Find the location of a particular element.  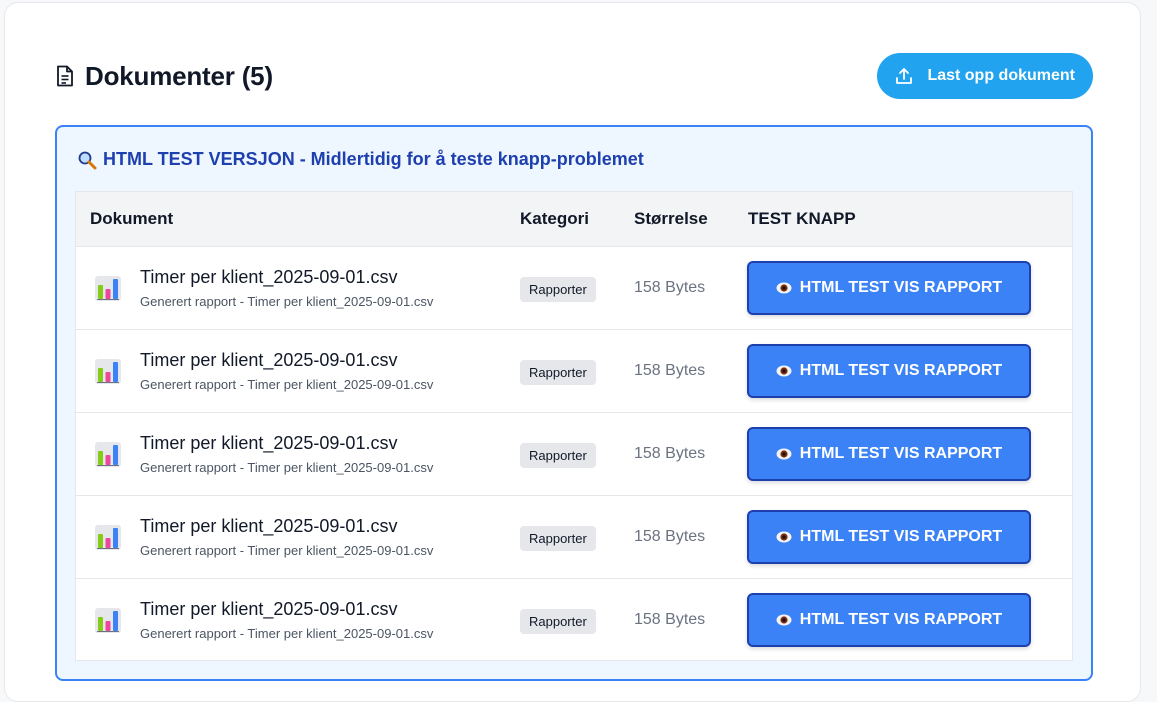

table-header: Dokument Kategori Størrelse TEST KNAPP is located at coordinates (574, 219).